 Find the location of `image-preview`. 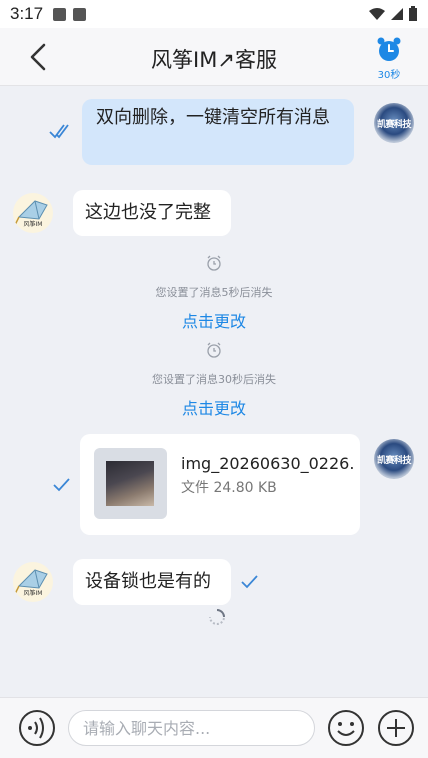

image-preview is located at coordinates (130, 483).